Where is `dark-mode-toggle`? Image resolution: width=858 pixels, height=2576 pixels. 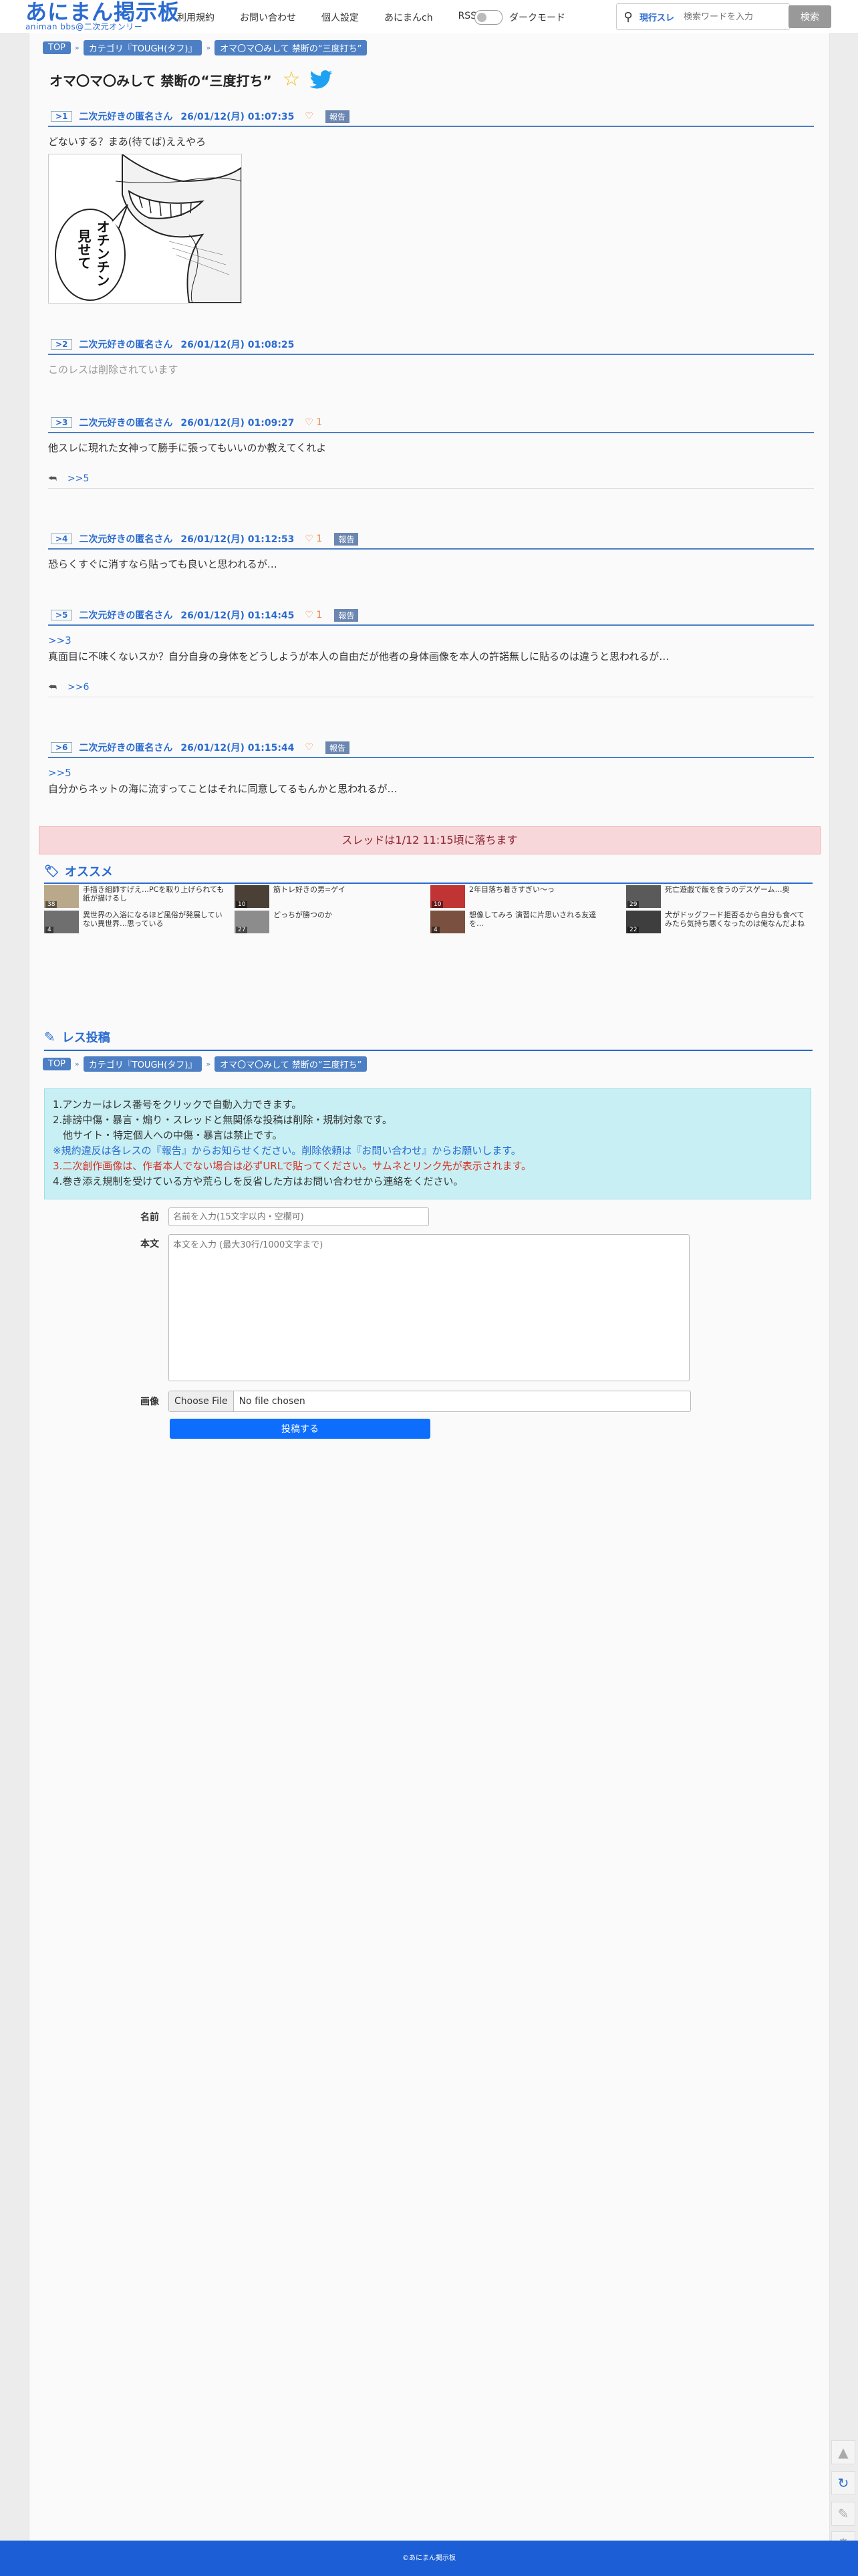 dark-mode-toggle is located at coordinates (488, 17).